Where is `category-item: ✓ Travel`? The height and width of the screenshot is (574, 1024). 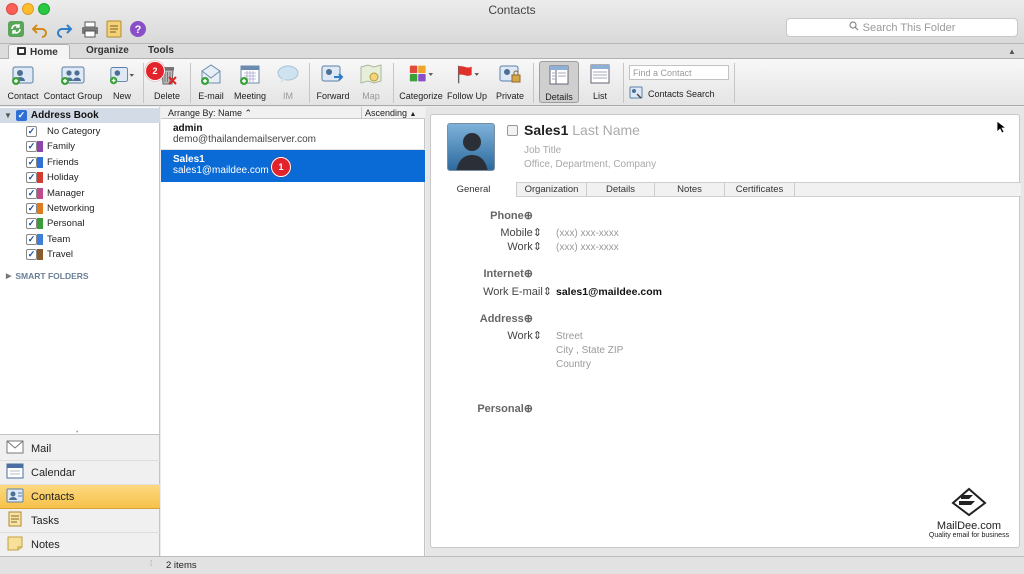 category-item: ✓ Travel is located at coordinates (49, 254).